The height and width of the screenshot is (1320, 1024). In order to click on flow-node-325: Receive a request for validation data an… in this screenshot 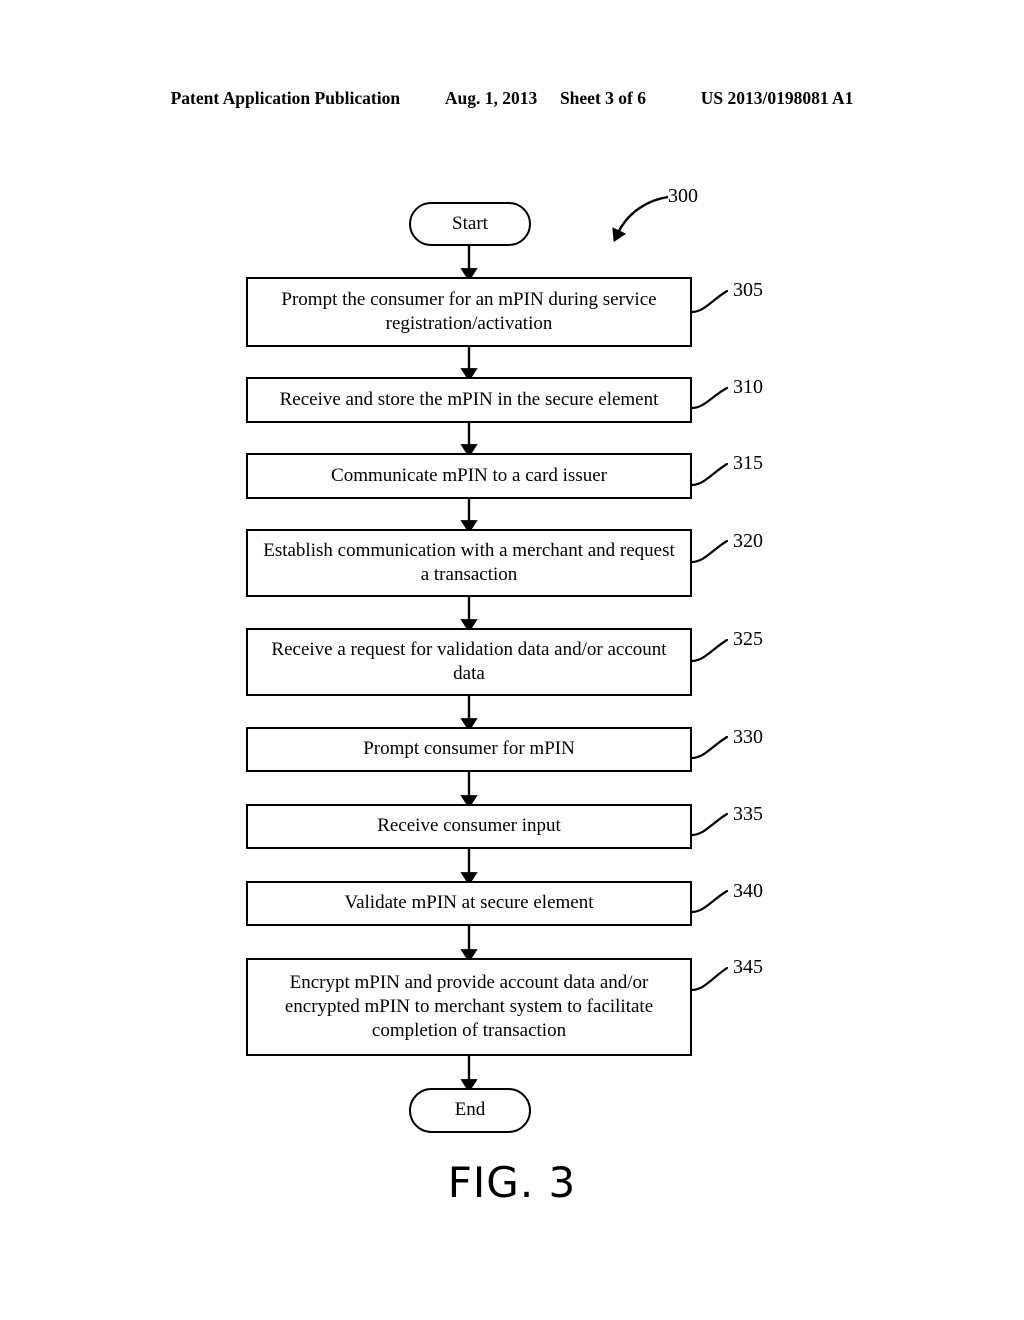, I will do `click(469, 662)`.